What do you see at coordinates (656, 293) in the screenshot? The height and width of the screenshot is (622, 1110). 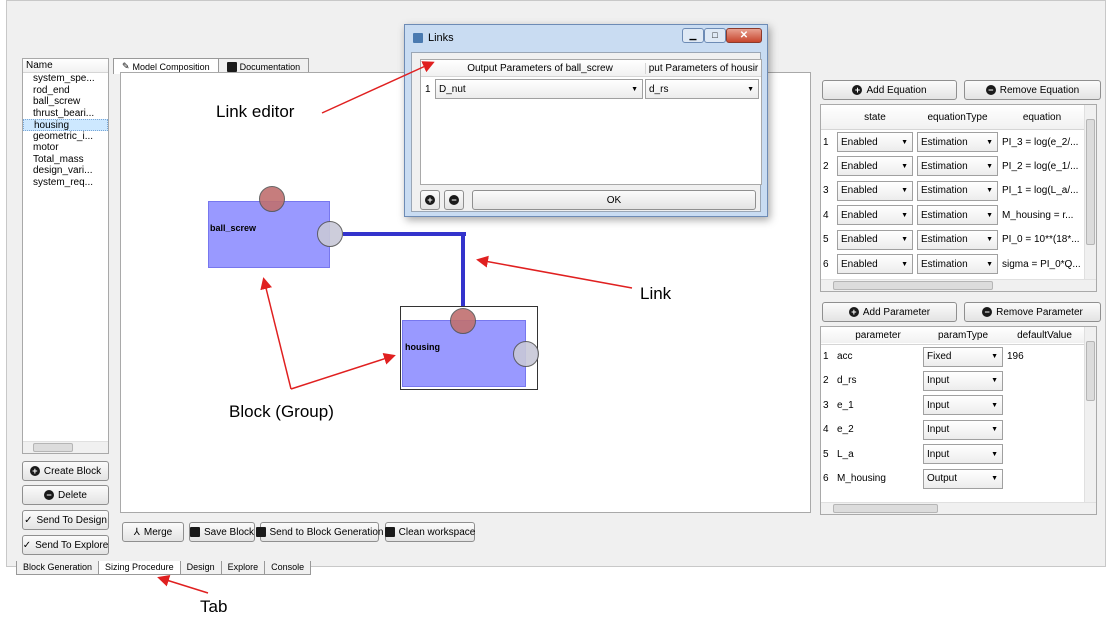 I see `annotation-link: Link` at bounding box center [656, 293].